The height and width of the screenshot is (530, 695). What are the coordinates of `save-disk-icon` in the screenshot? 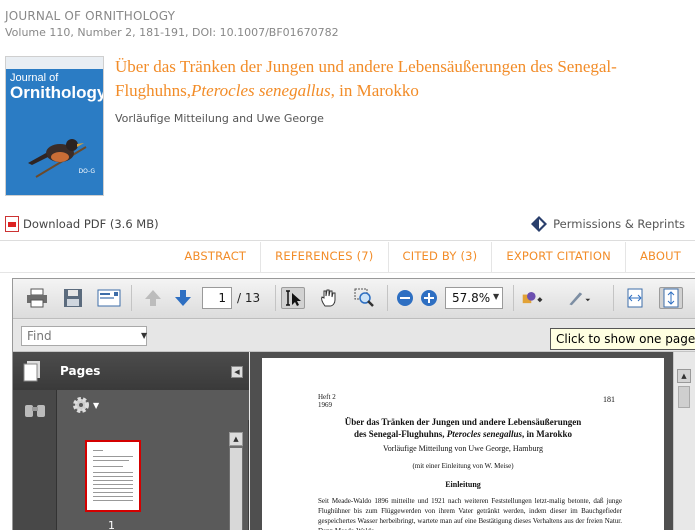 It's located at (73, 298).